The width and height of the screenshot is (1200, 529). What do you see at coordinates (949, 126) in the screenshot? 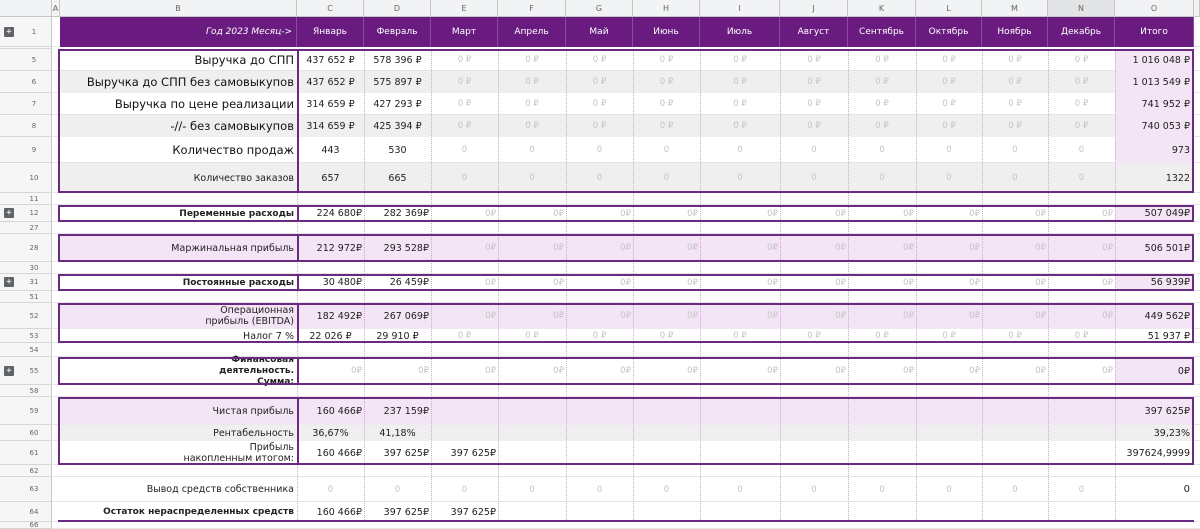
I see `value-cell-8-10: 0 ₽` at bounding box center [949, 126].